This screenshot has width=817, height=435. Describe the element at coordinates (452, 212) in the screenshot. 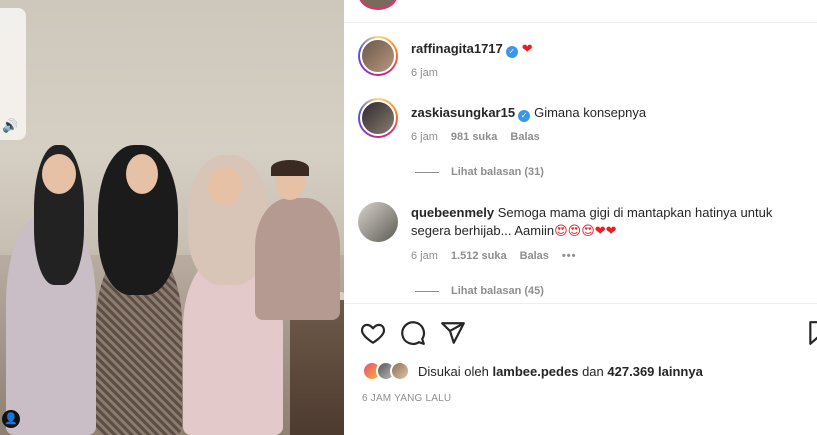

I see `comment-username: quebeenmely` at that location.